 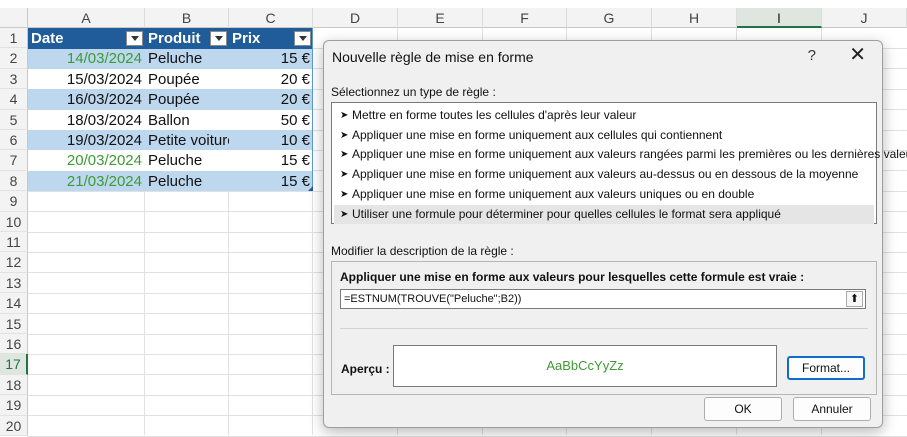 I want to click on gridline, so click(x=467, y=436).